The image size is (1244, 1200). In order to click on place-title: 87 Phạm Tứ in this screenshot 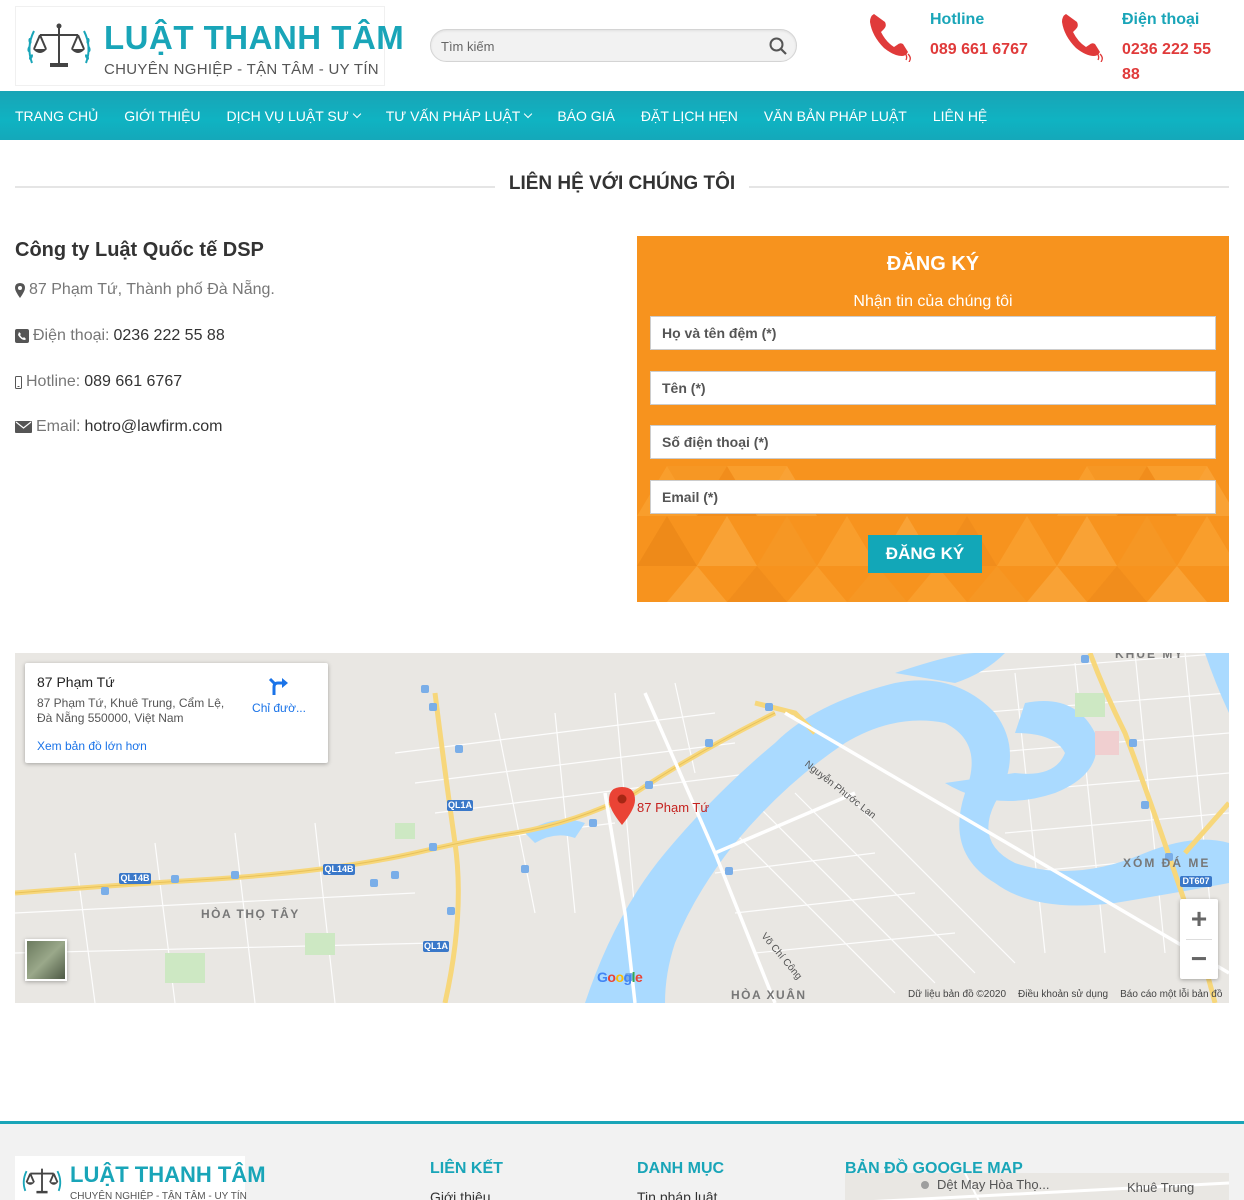, I will do `click(76, 682)`.